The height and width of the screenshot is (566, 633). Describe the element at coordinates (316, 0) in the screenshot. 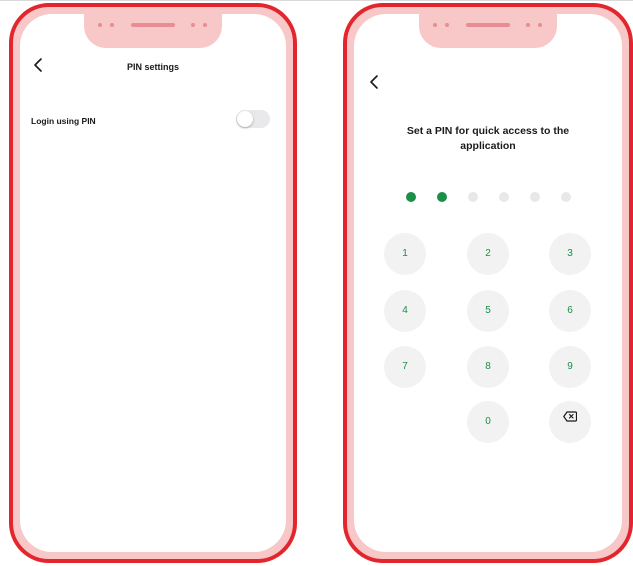

I see `top-divider` at that location.